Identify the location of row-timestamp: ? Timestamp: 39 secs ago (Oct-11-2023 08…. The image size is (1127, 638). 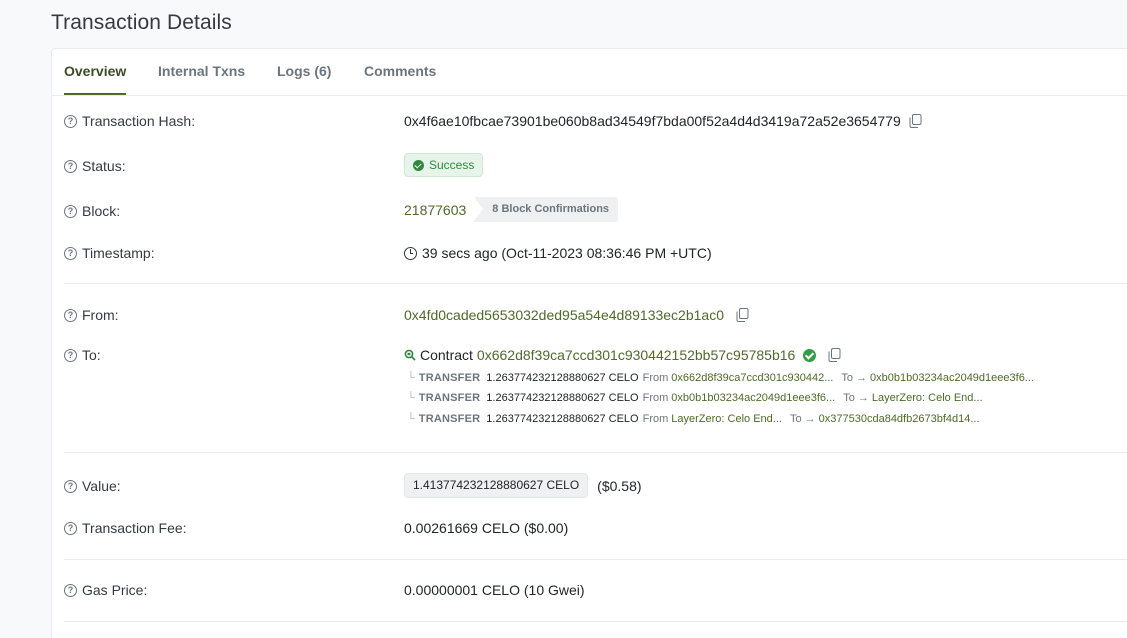
(595, 254).